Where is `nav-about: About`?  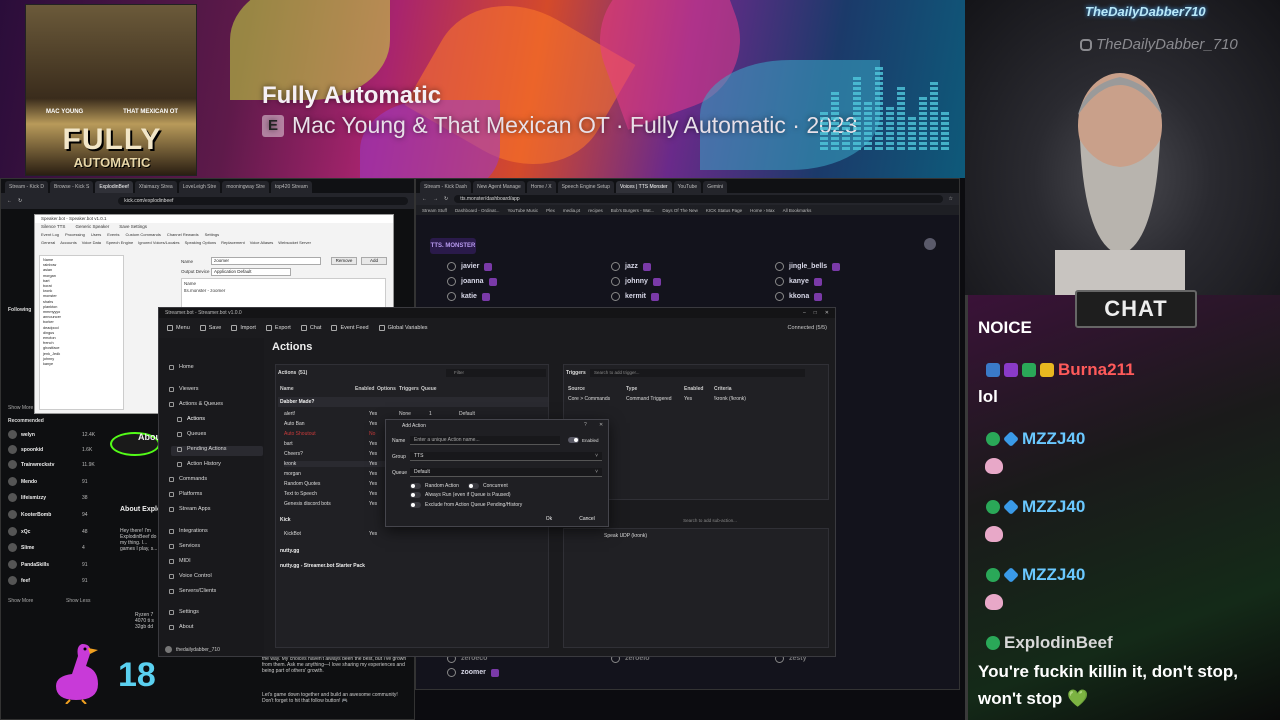 nav-about: About is located at coordinates (181, 627).